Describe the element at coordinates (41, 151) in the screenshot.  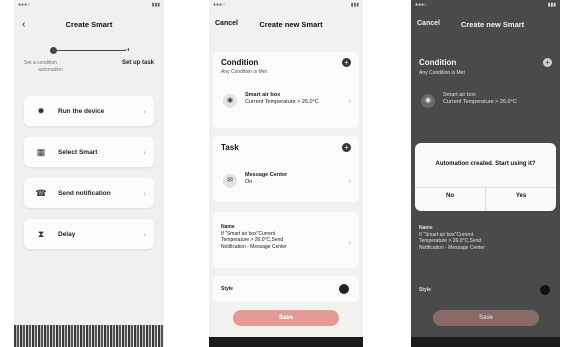
I see `smart-icon: ▦` at that location.